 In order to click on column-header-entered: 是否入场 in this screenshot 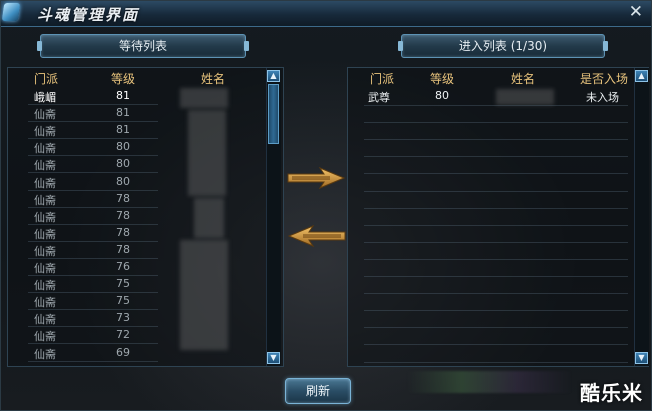, I will do `click(604, 79)`.